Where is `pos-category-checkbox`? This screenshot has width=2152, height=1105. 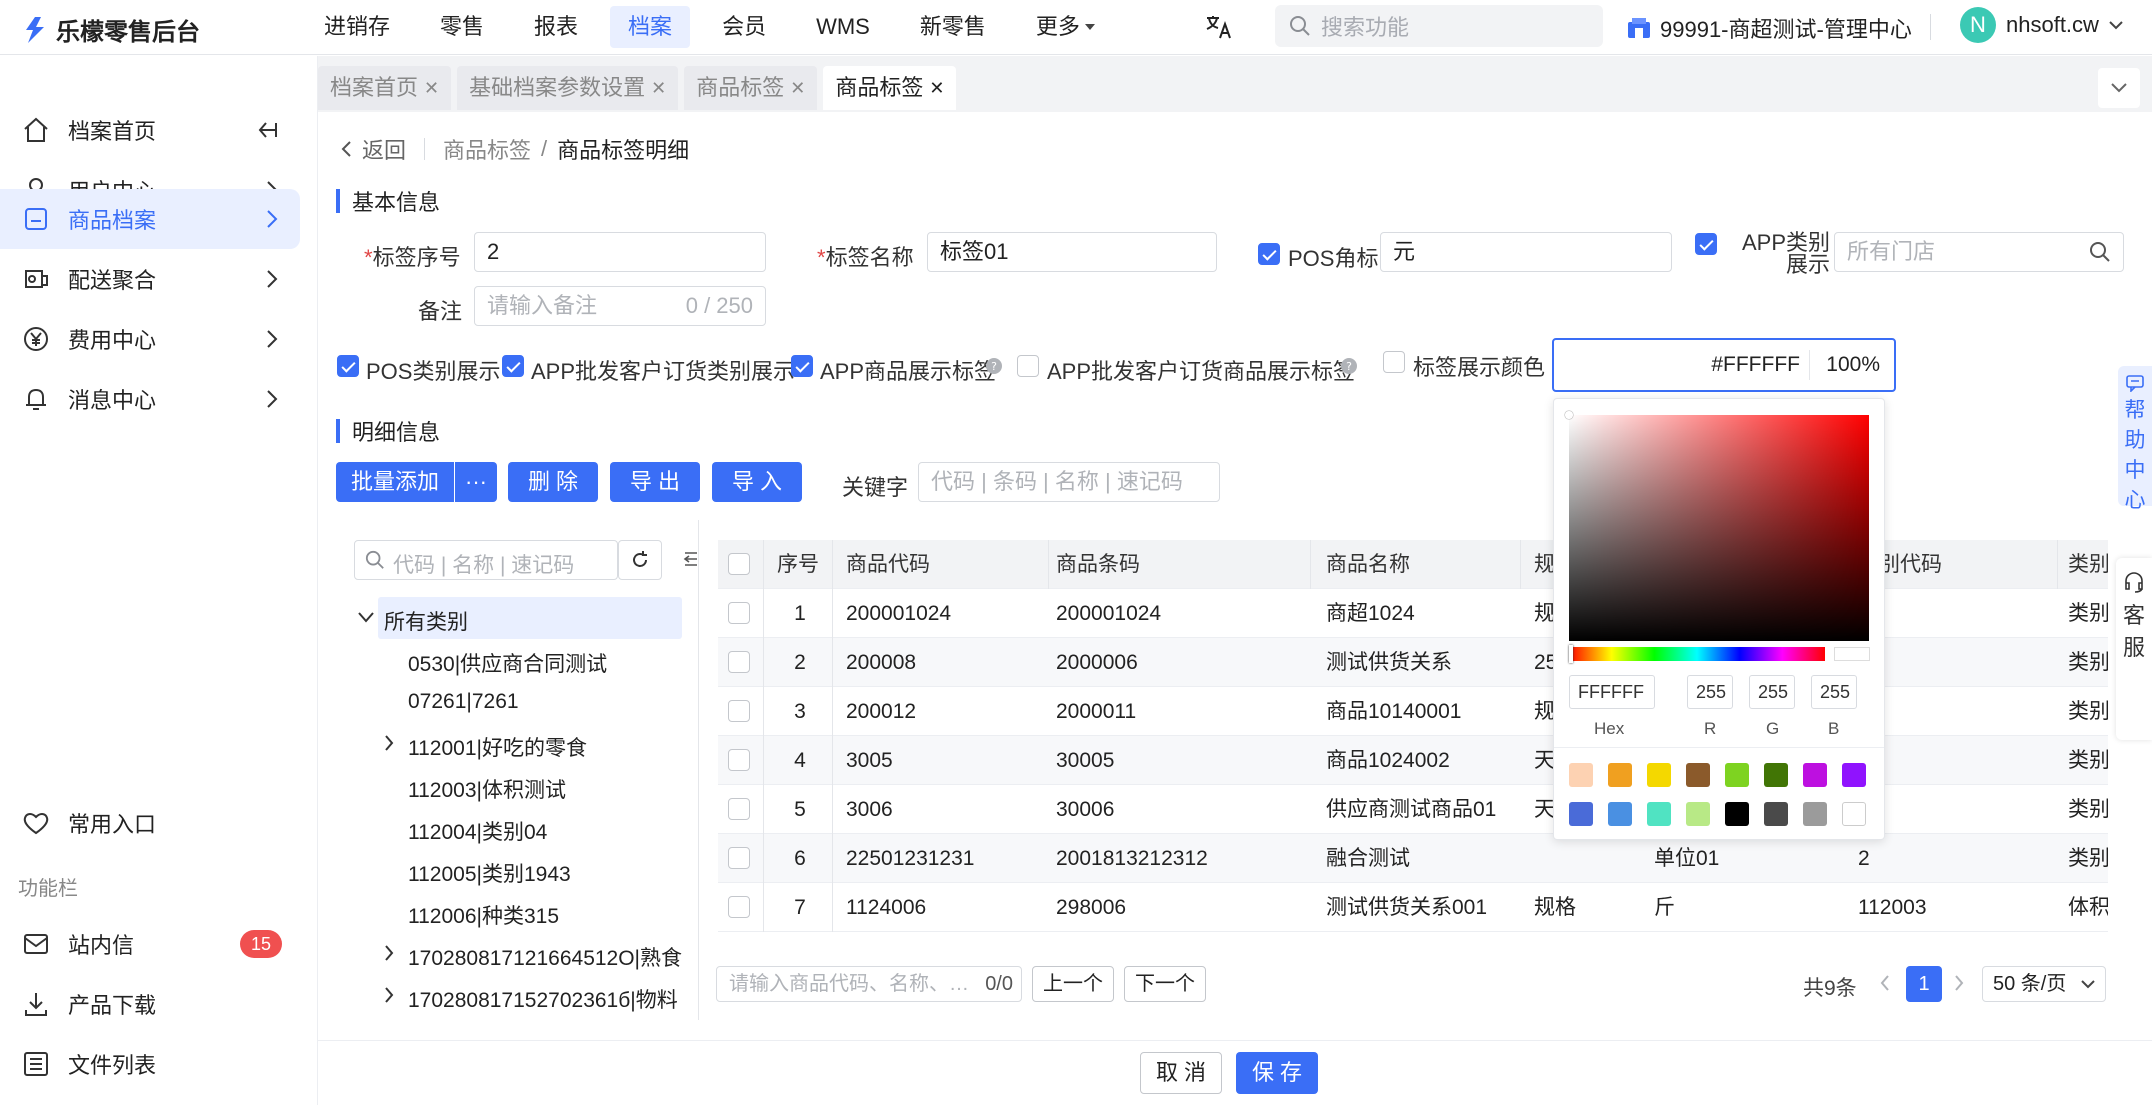
pos-category-checkbox is located at coordinates (348, 366).